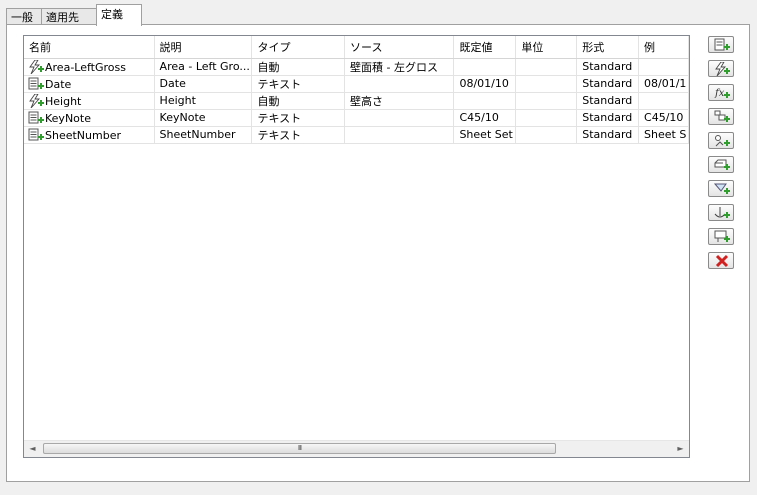  I want to click on column-header-source: ソース, so click(399, 47).